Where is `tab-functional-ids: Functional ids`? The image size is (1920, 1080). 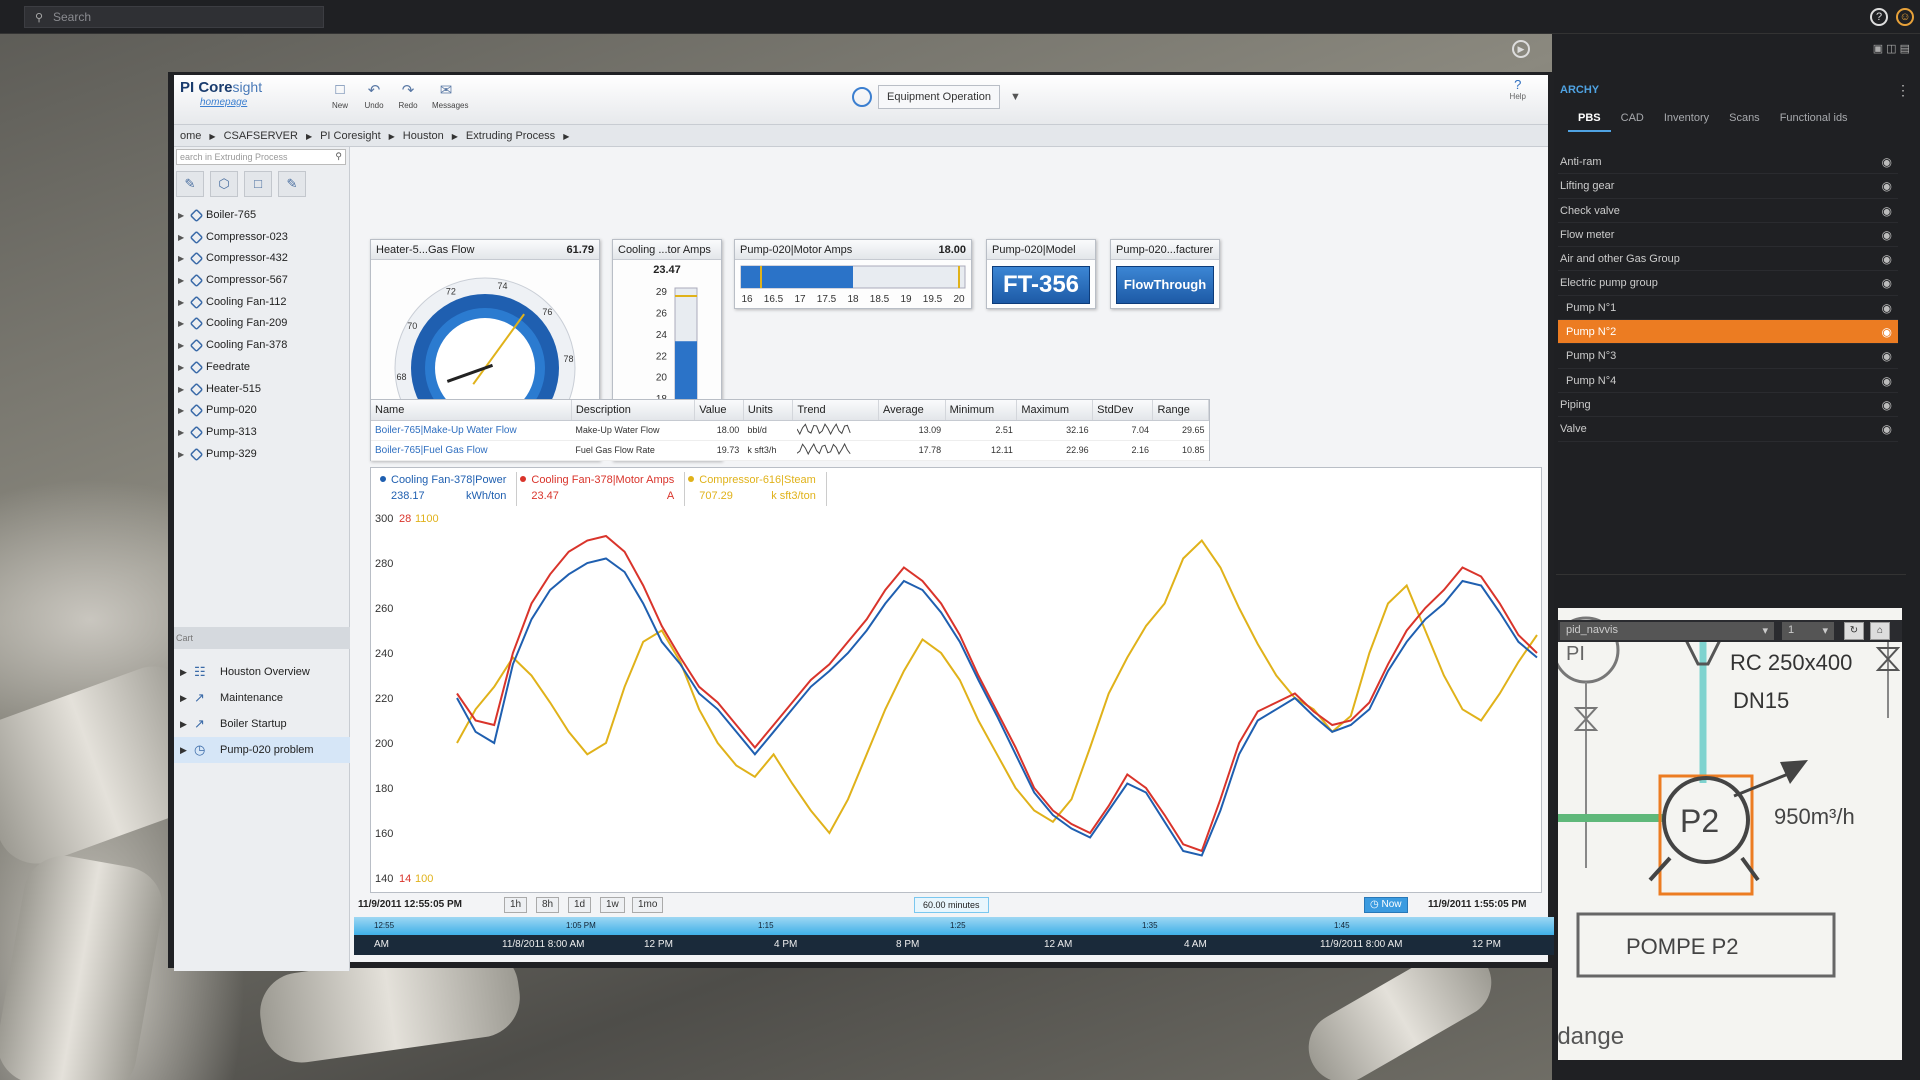 tab-functional-ids: Functional ids is located at coordinates (1814, 122).